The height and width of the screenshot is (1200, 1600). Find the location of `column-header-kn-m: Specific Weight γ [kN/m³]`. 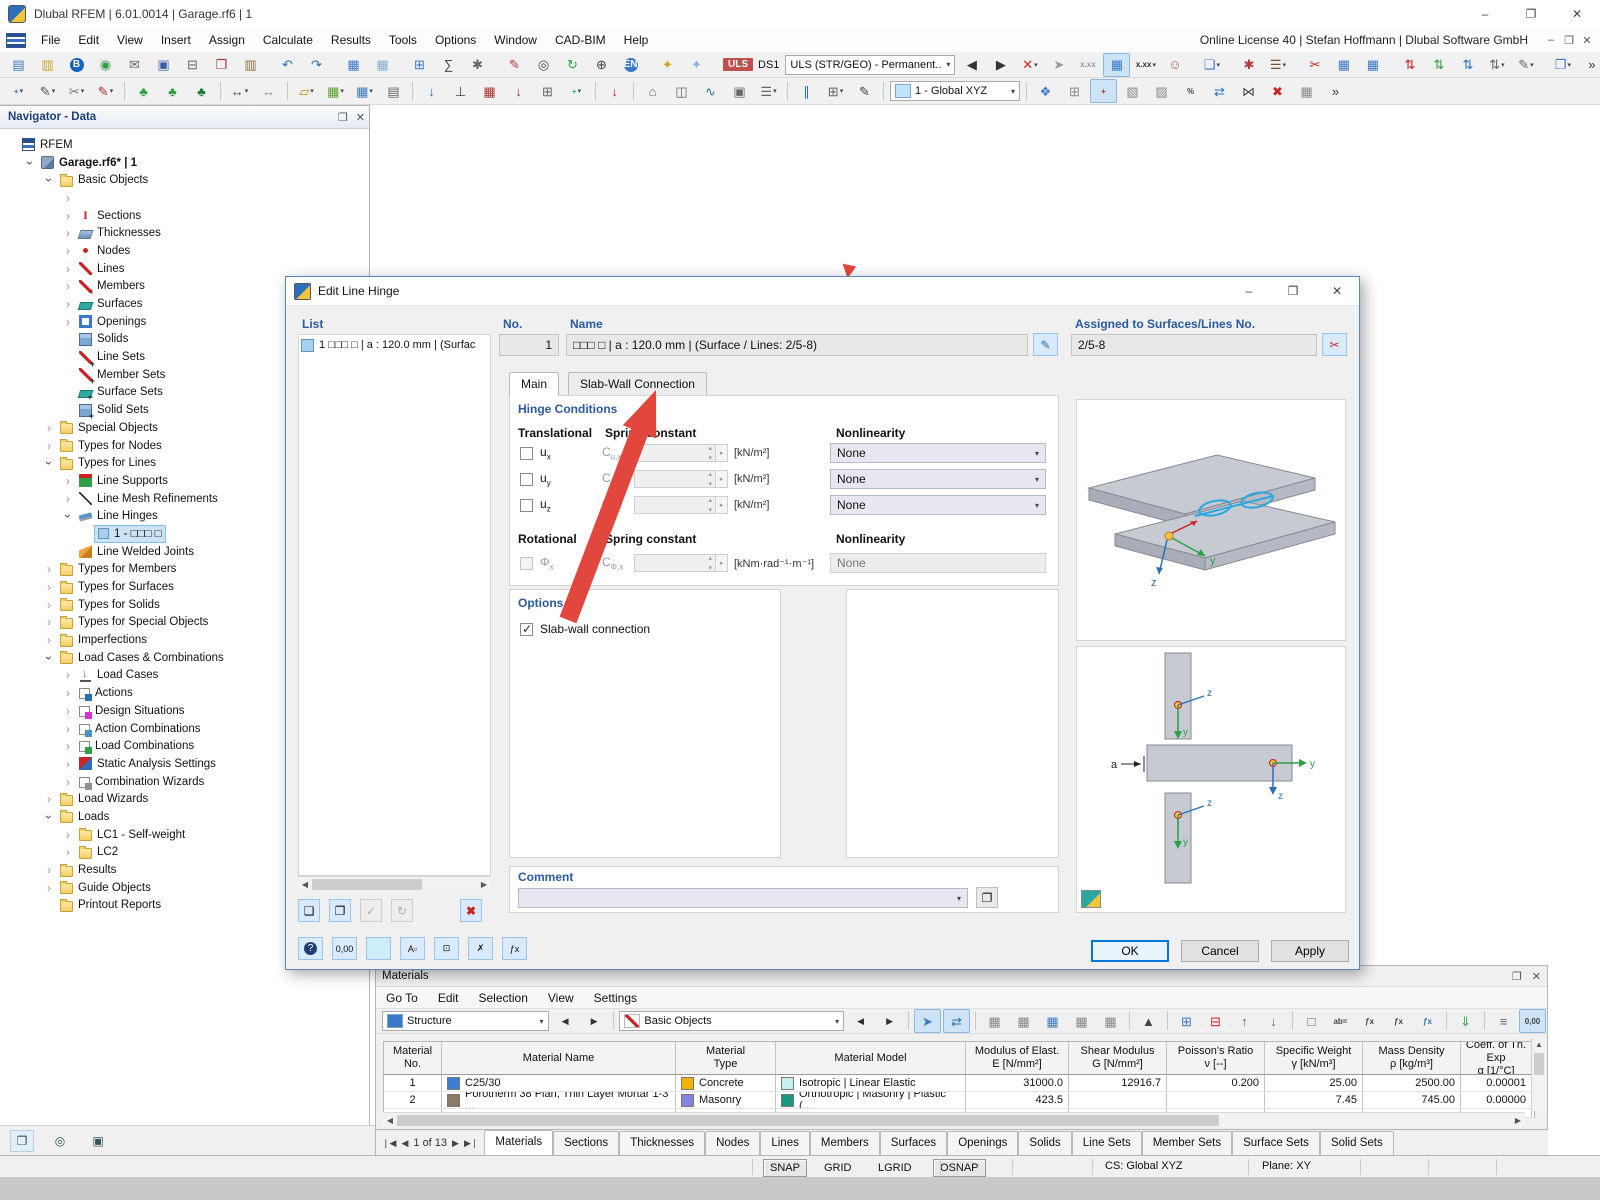

column-header-kn-m: Specific Weight γ [kN/m³] is located at coordinates (1314, 1058).